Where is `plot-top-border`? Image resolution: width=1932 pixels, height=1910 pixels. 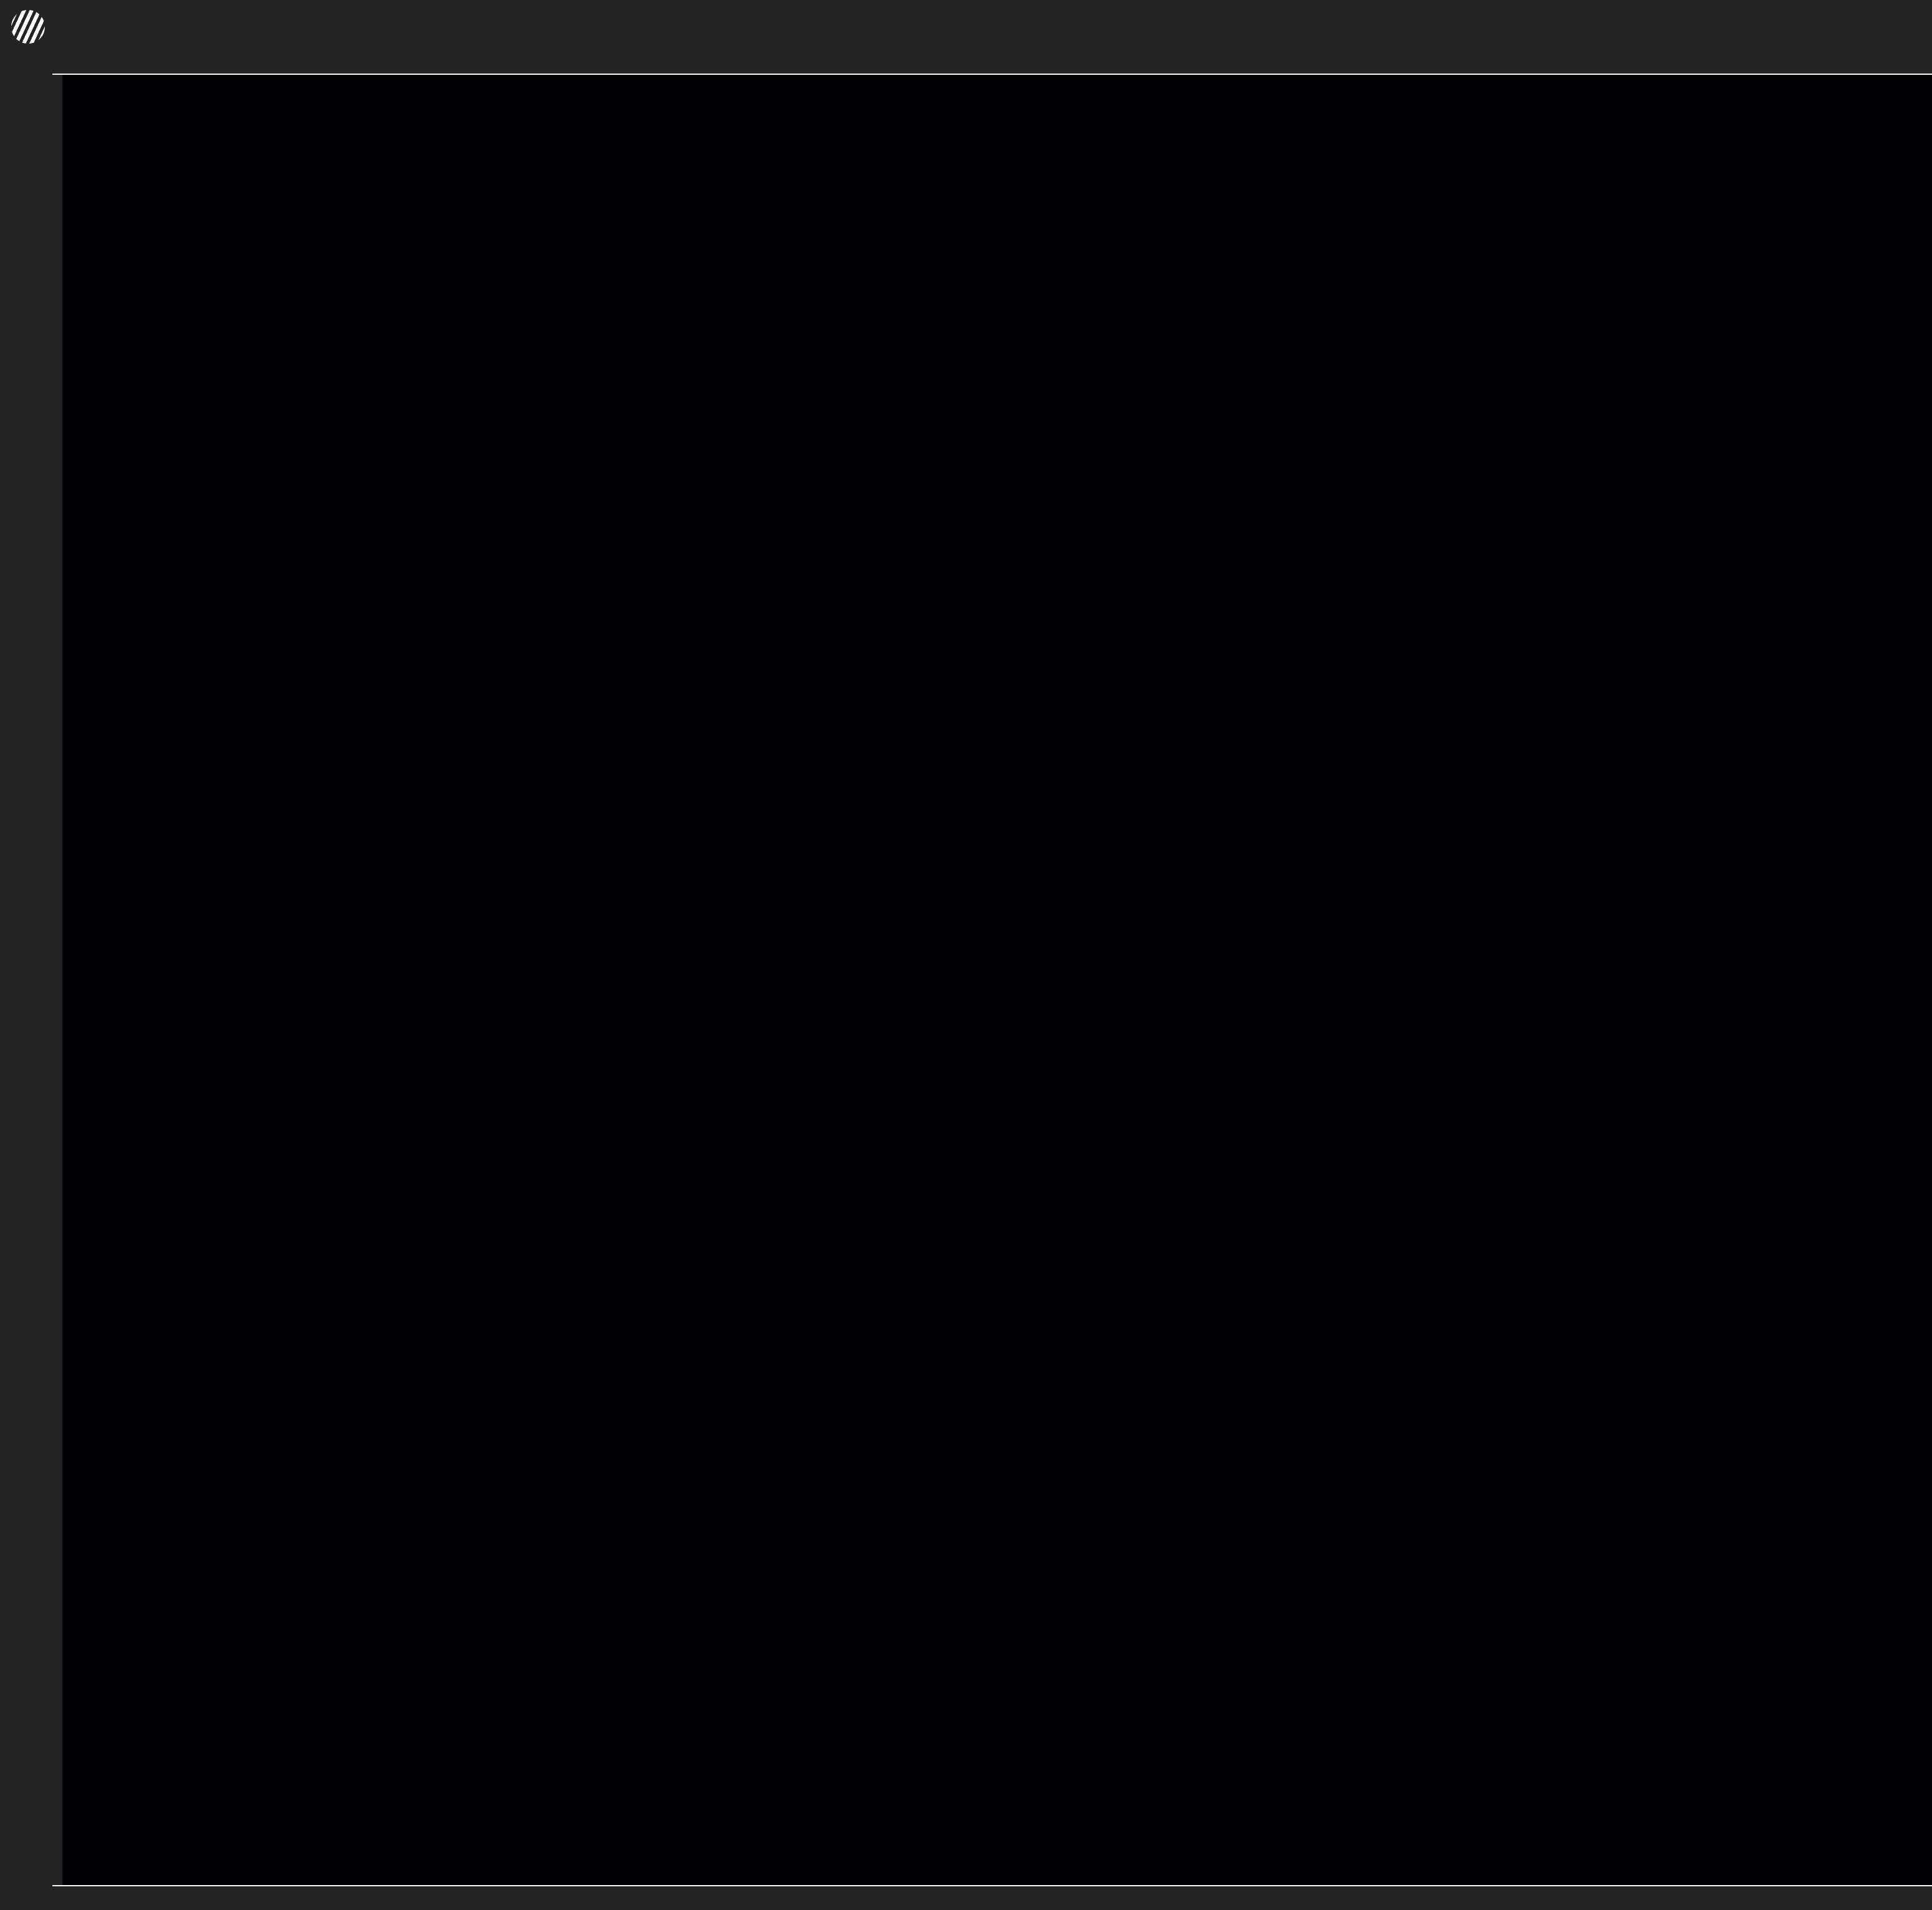
plot-top-border is located at coordinates (992, 74).